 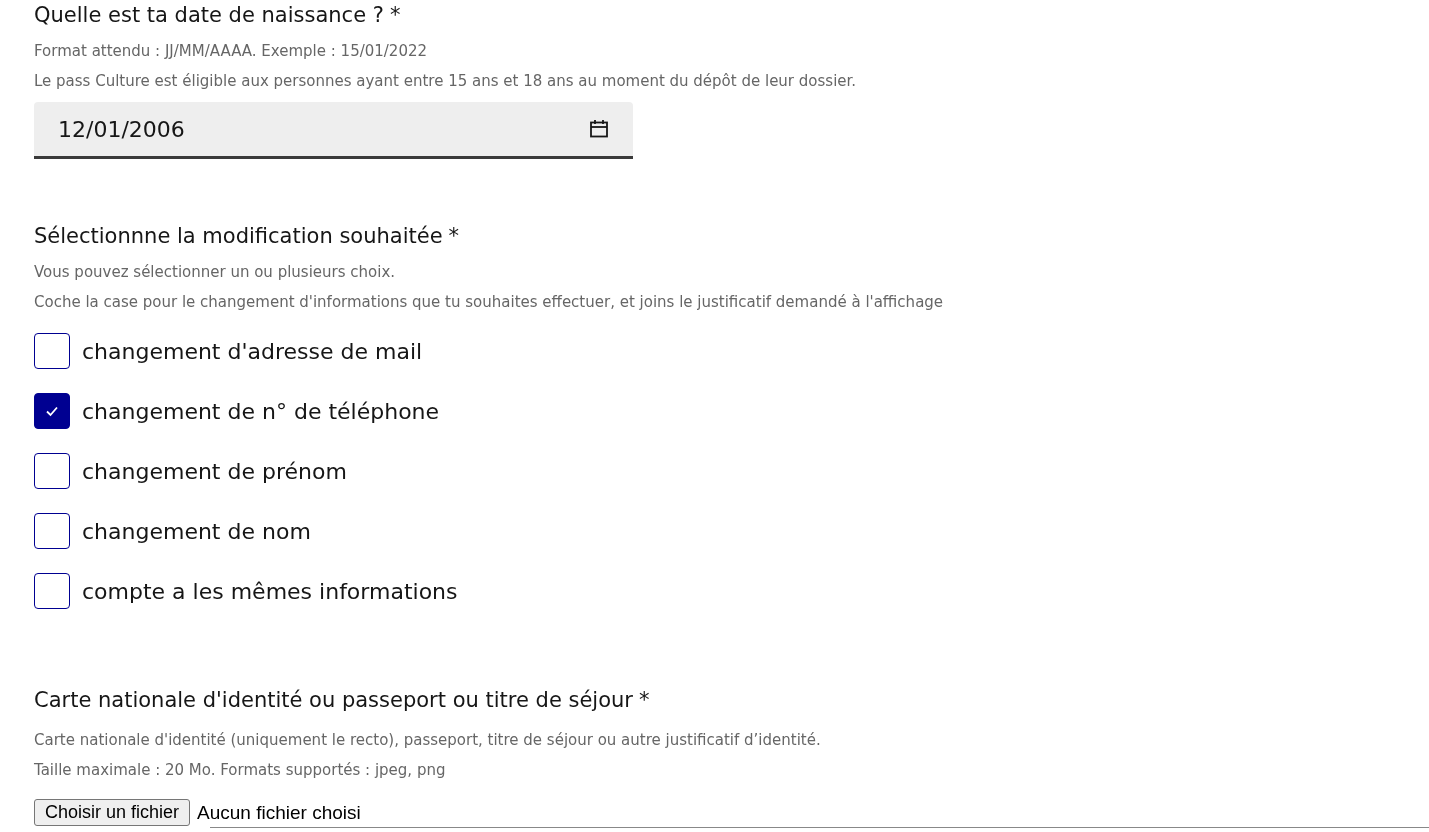 I want to click on checkbox-label: compte a les mêmes informations, so click(x=270, y=591).